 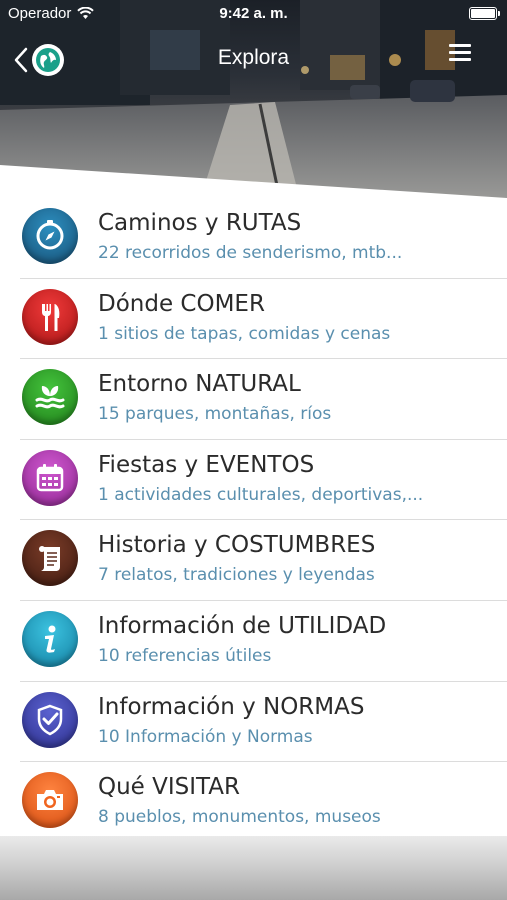 What do you see at coordinates (50, 800) in the screenshot?
I see `camera-icon` at bounding box center [50, 800].